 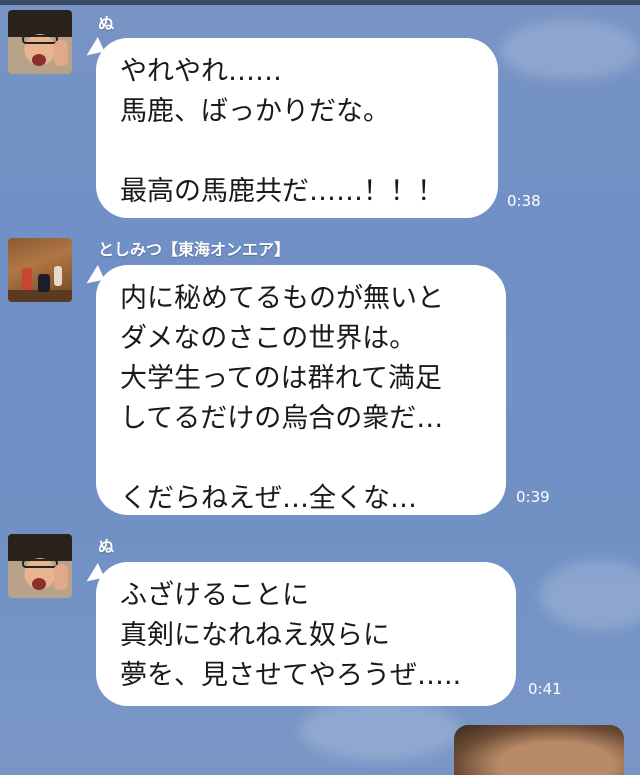 What do you see at coordinates (524, 201) in the screenshot?
I see `message-timestamp: 0:38` at bounding box center [524, 201].